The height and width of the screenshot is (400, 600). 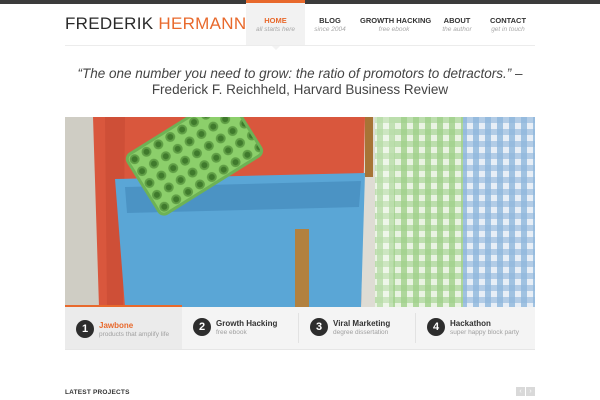 I want to click on tab-number-badge: 1, so click(x=85, y=329).